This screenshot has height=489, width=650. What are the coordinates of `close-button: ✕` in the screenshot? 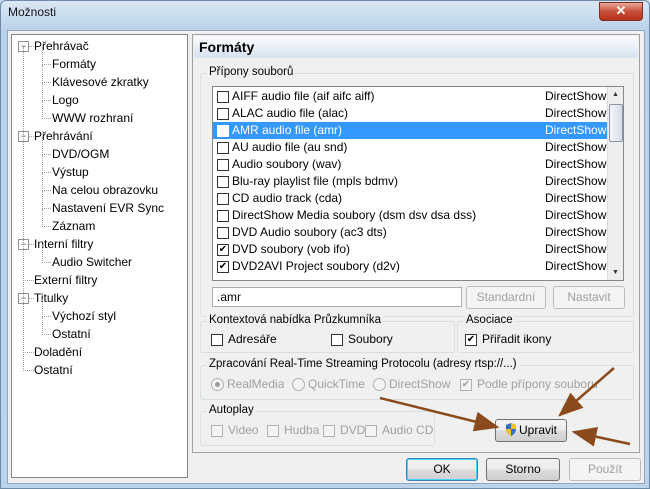 It's located at (621, 11).